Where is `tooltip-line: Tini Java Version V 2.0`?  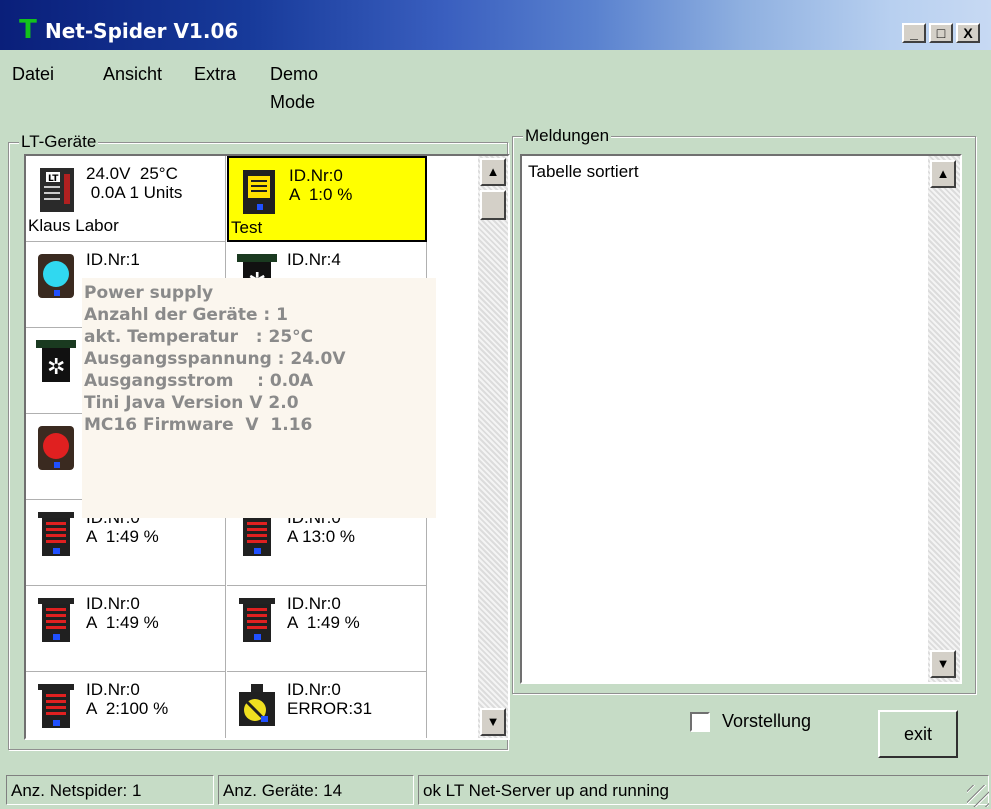 tooltip-line: Tini Java Version V 2.0 is located at coordinates (191, 403).